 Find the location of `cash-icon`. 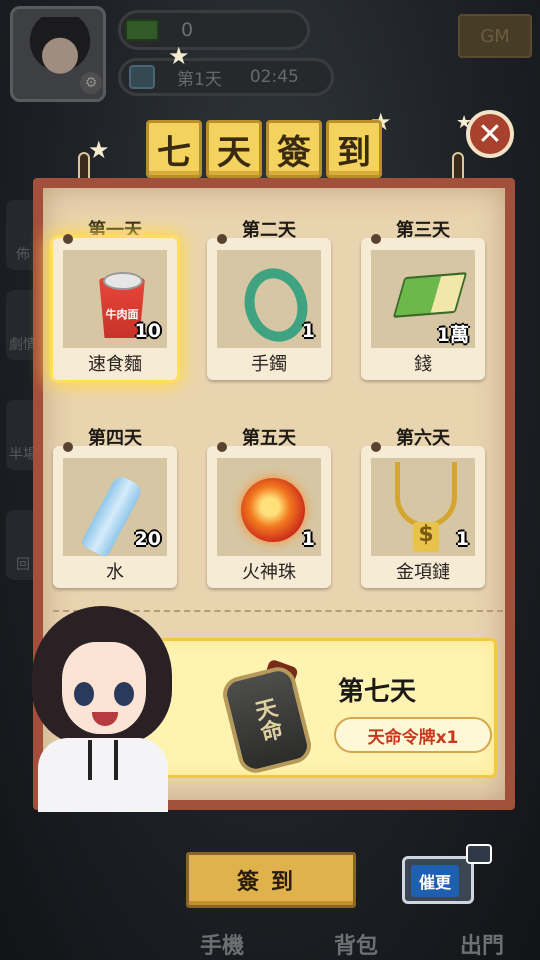

cash-icon is located at coordinates (430, 295).